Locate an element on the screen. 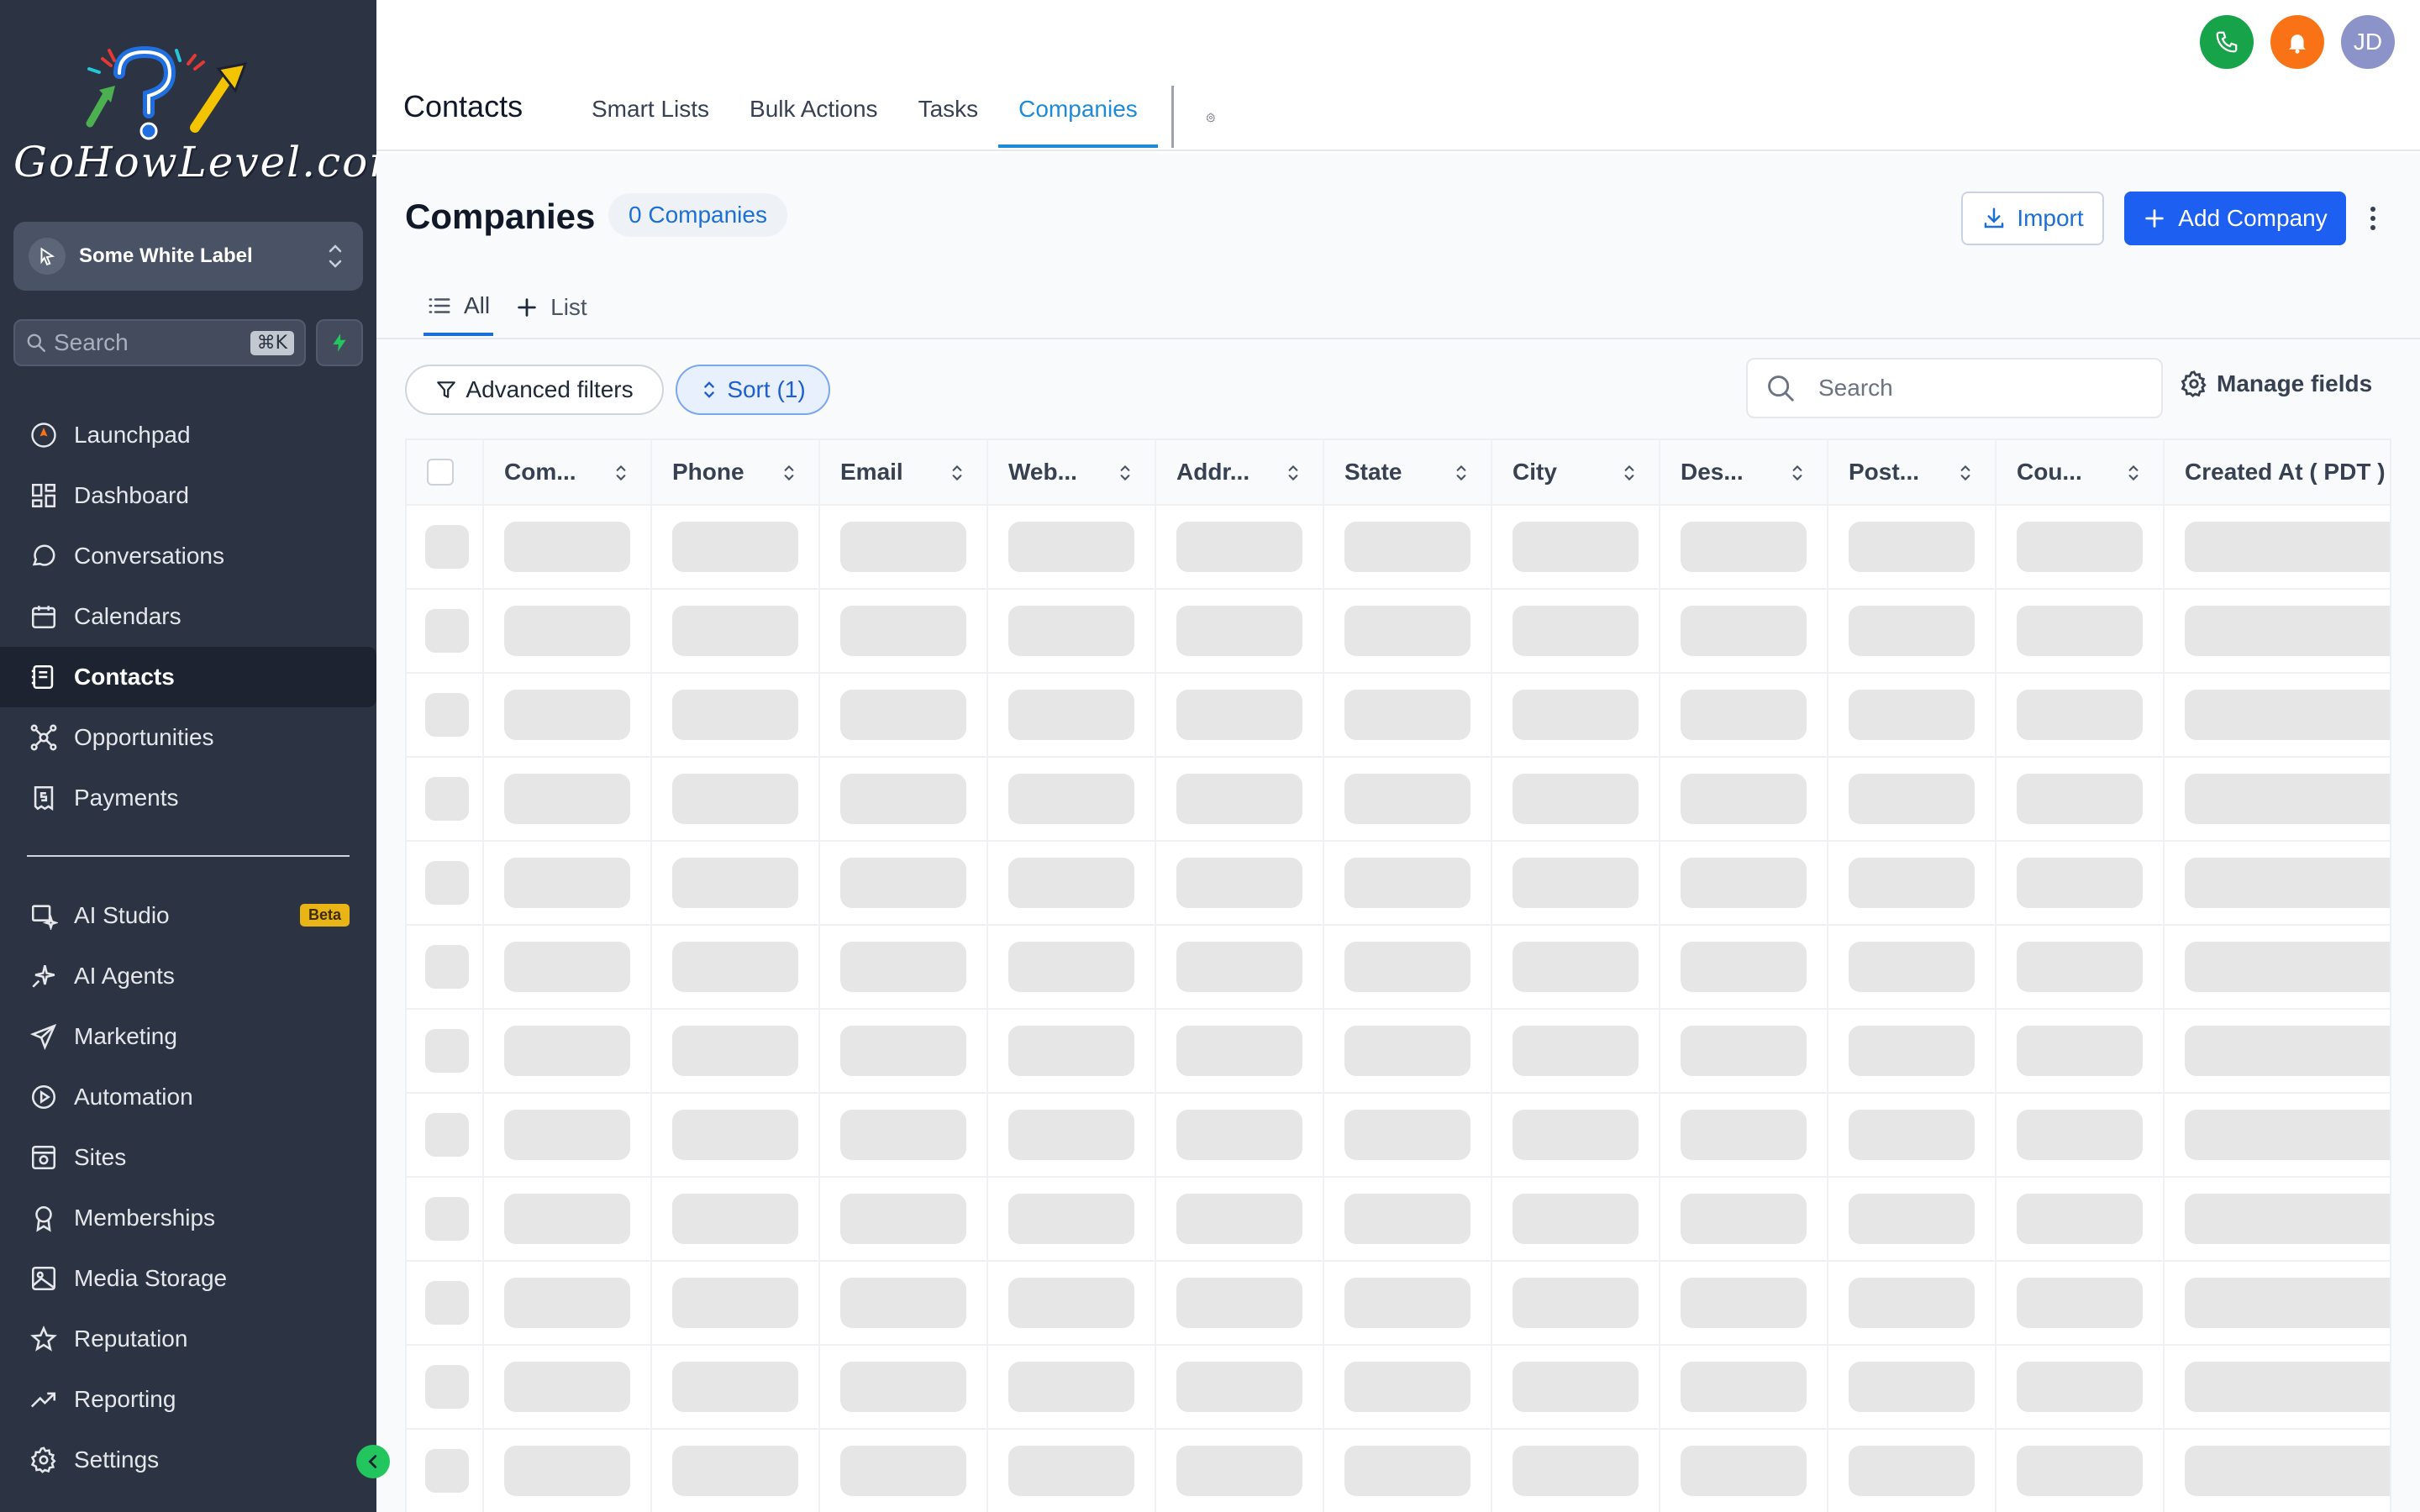 This screenshot has width=2420, height=1512. column-header: Created At ( PDT ) is located at coordinates (2277, 472).